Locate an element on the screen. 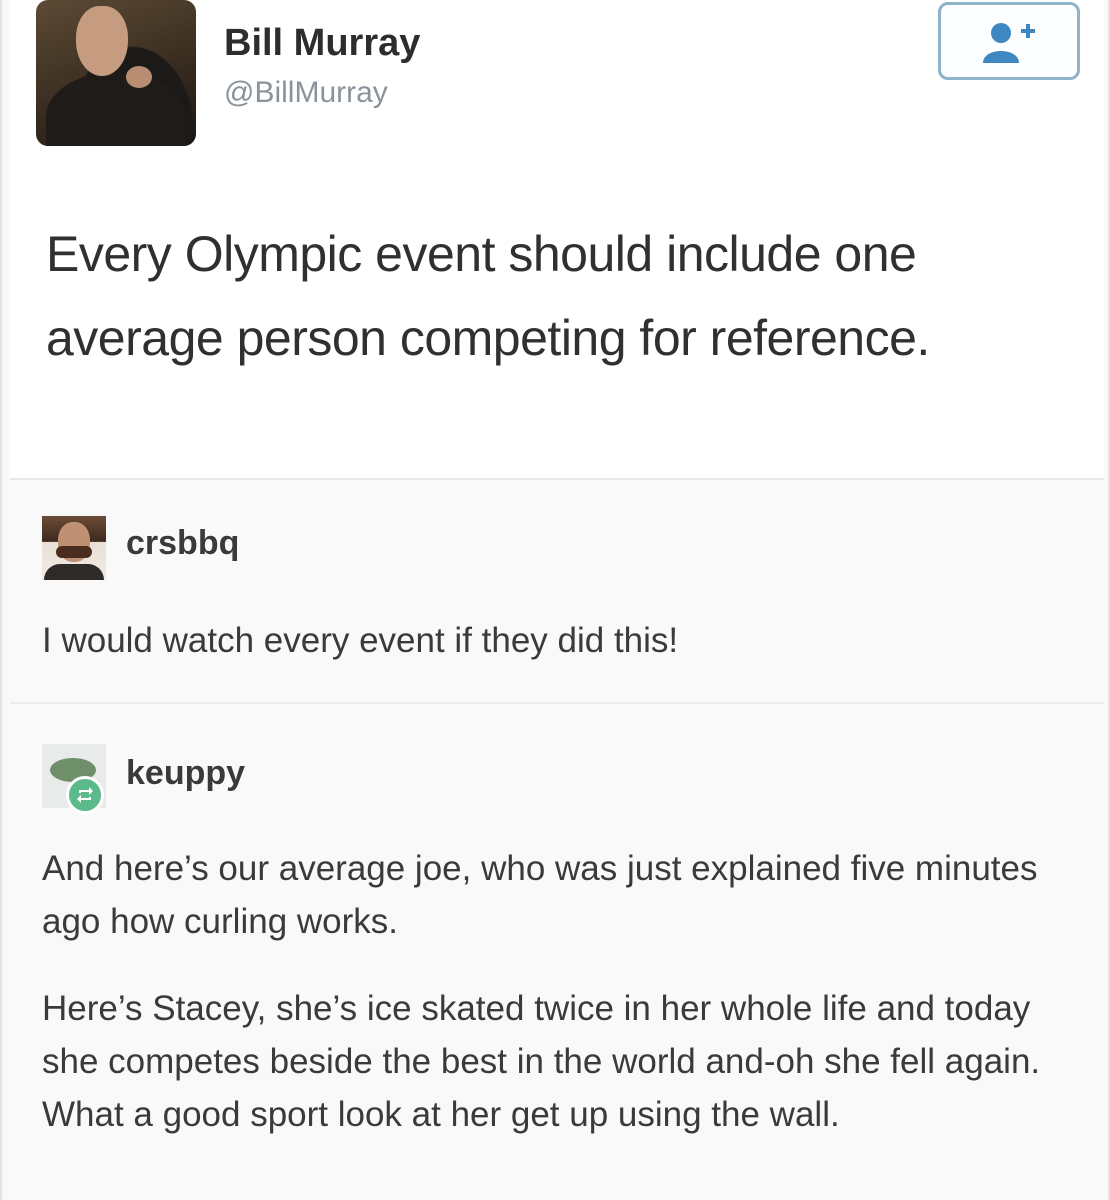 Image resolution: width=1110 pixels, height=1200 pixels. reblog-icon is located at coordinates (85, 795).